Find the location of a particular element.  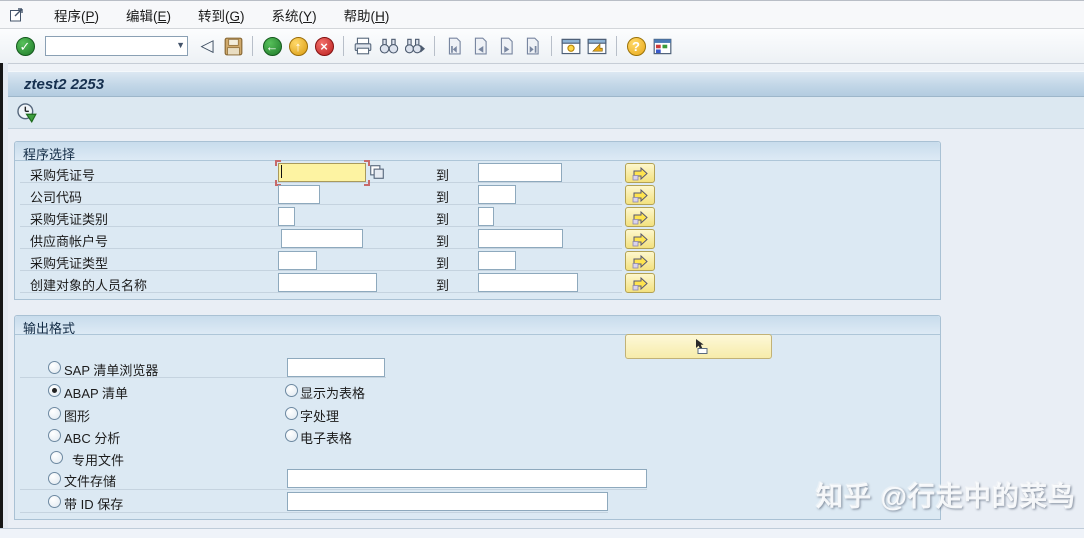

save-with-id-input is located at coordinates (447, 501).